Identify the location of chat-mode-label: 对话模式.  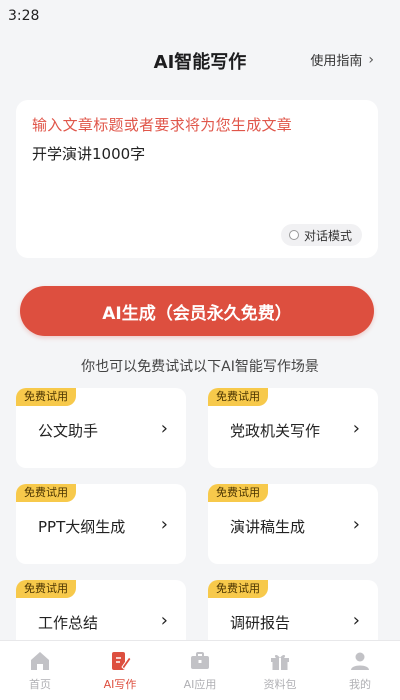
(327, 235).